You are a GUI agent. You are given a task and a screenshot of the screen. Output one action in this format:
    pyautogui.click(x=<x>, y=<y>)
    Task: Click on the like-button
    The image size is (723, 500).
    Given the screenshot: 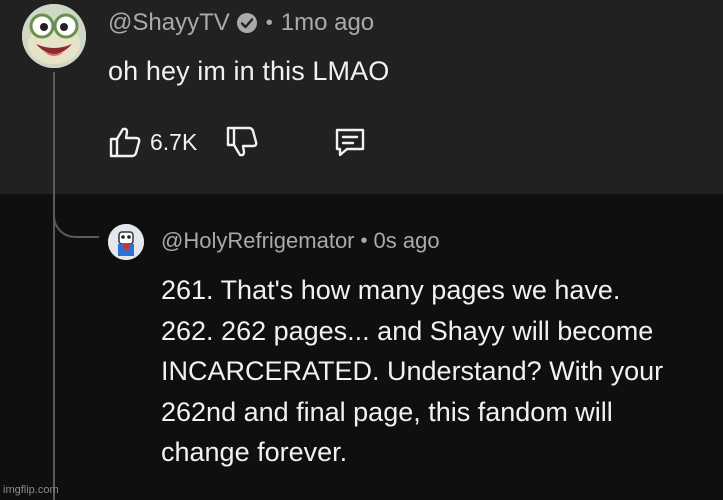 What is the action you would take?
    pyautogui.click(x=125, y=142)
    